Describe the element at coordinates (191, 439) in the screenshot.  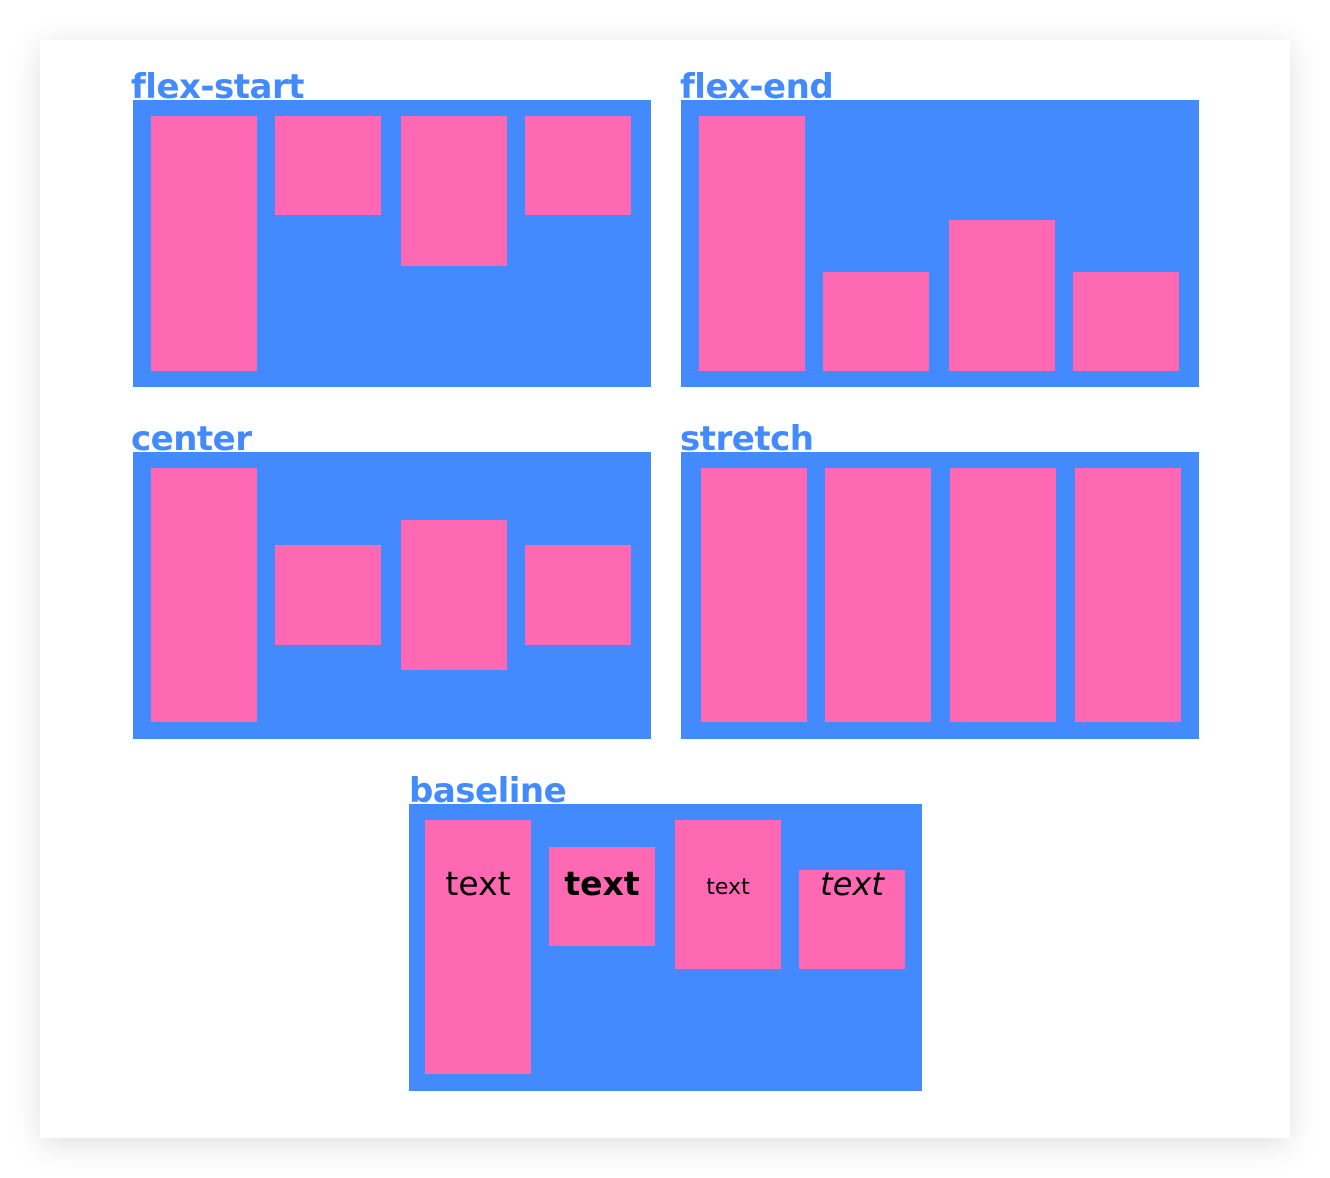
I see `center-label: center` at that location.